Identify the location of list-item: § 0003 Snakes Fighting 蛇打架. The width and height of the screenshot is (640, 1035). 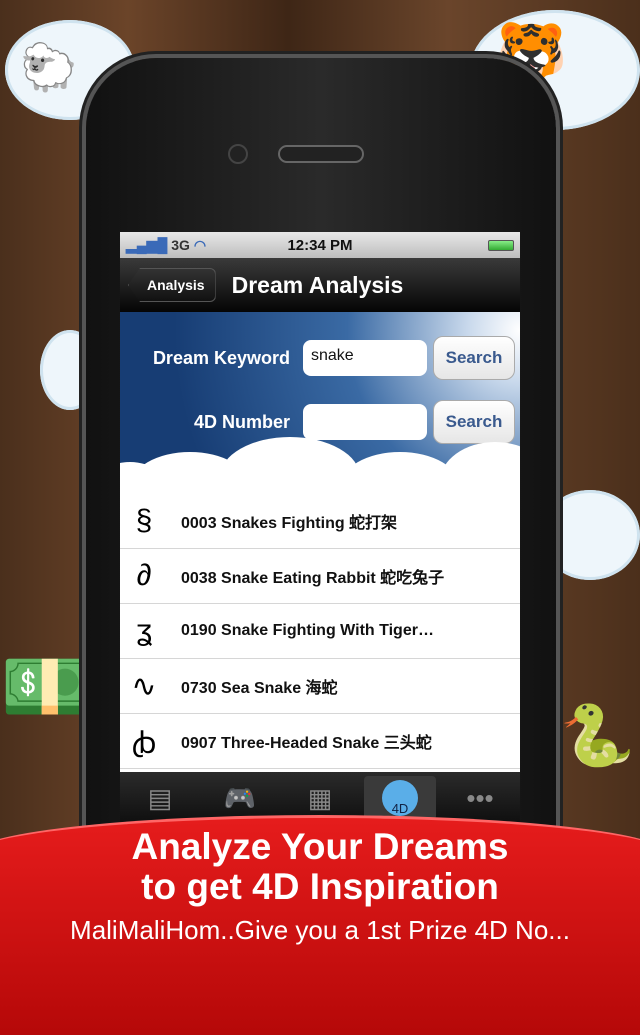
(320, 521).